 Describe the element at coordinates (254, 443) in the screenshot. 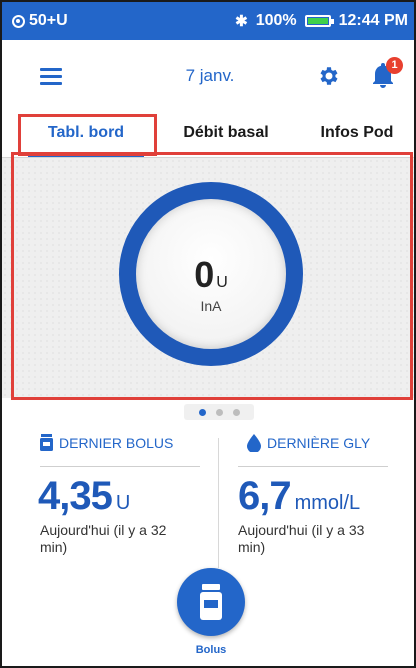

I see `blood-drop-icon` at that location.